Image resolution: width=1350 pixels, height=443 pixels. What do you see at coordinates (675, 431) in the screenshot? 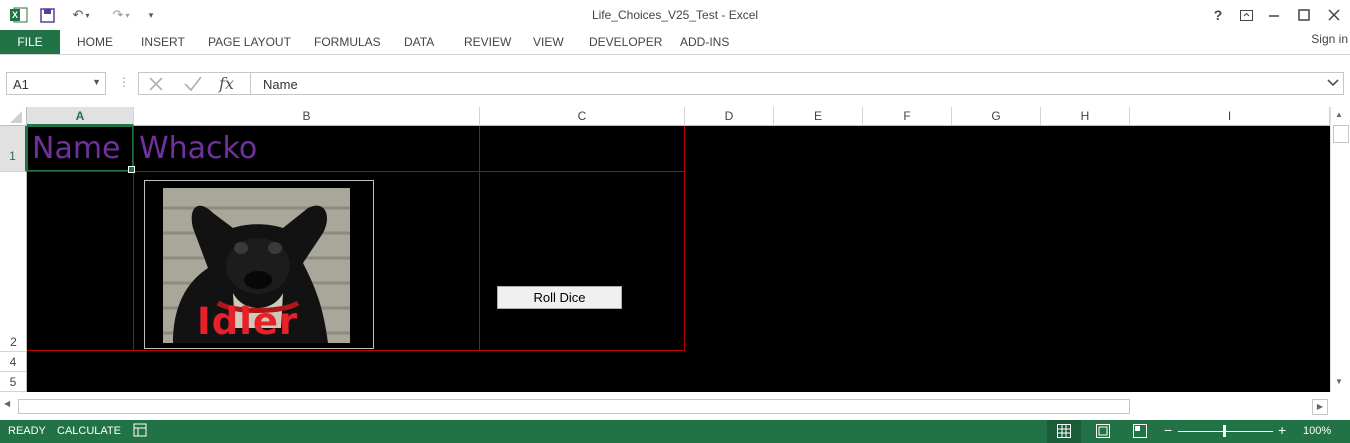
I see `status-bar: READY CALCULATE − + 100%` at bounding box center [675, 431].